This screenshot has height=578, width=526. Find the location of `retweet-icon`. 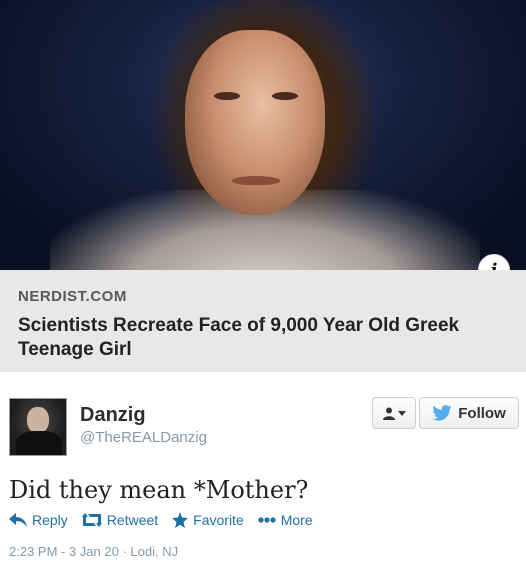

retweet-icon is located at coordinates (91, 520).